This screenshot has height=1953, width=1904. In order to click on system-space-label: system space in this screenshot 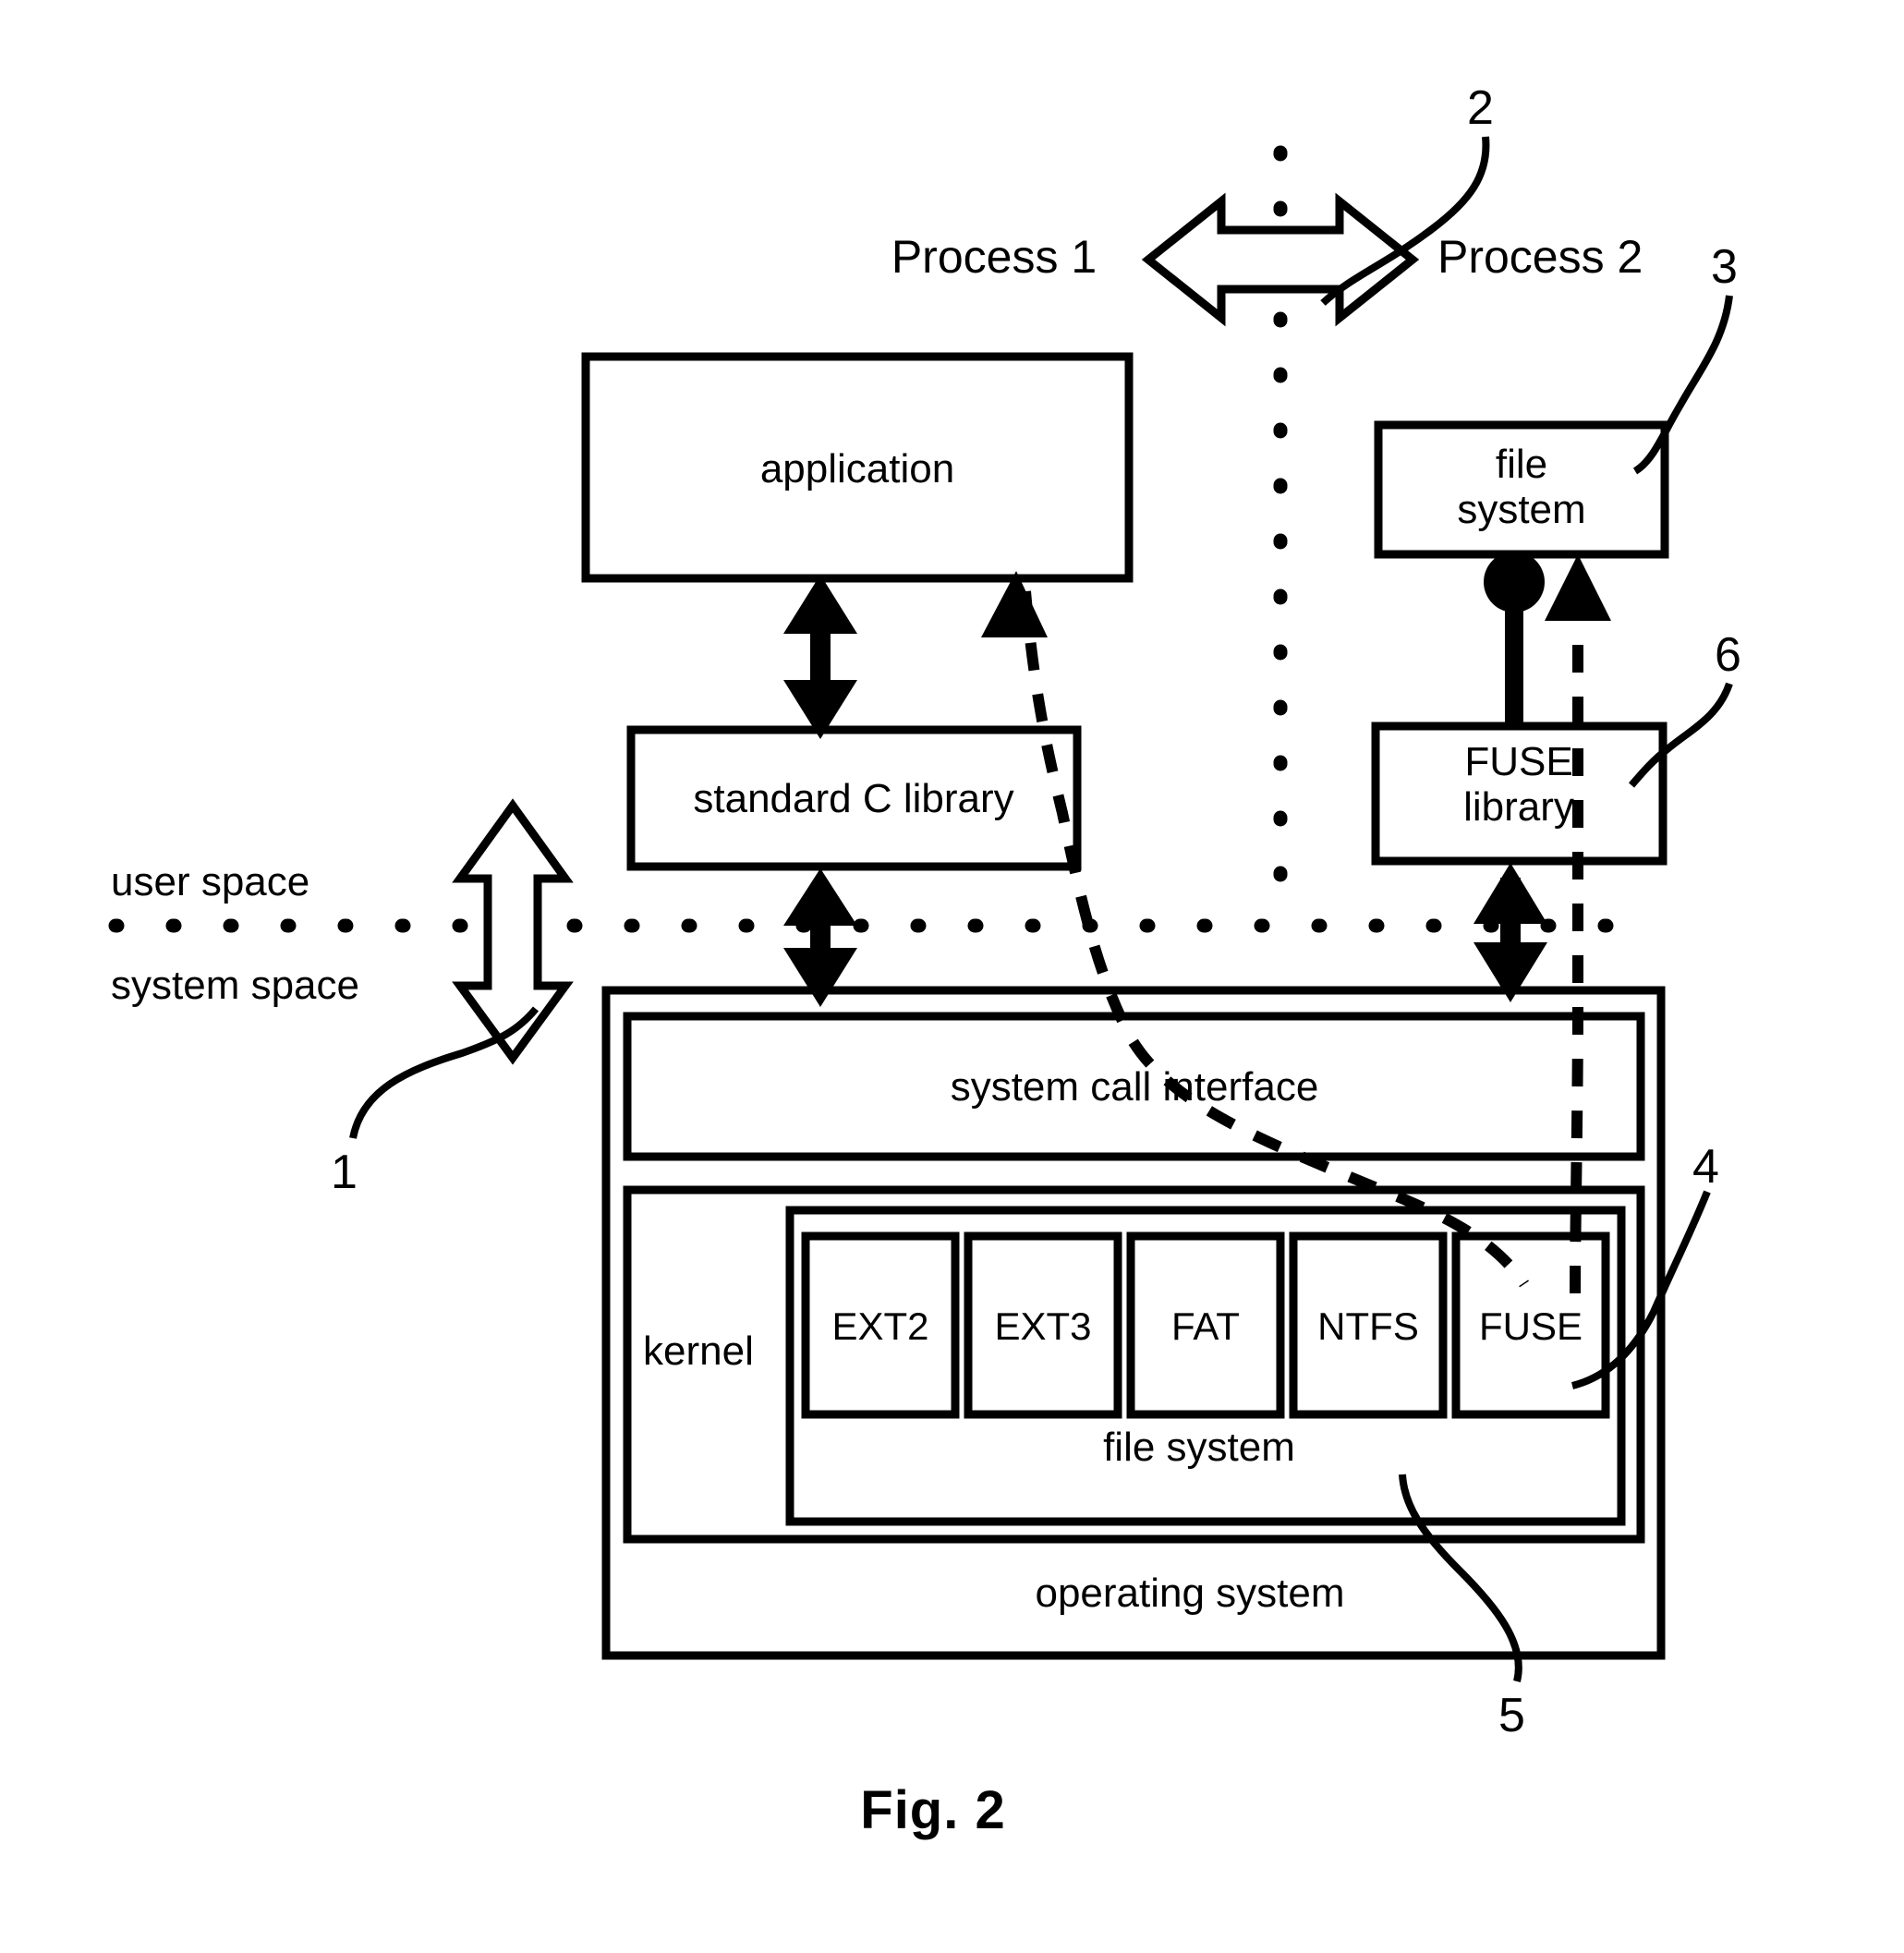, I will do `click(235, 986)`.